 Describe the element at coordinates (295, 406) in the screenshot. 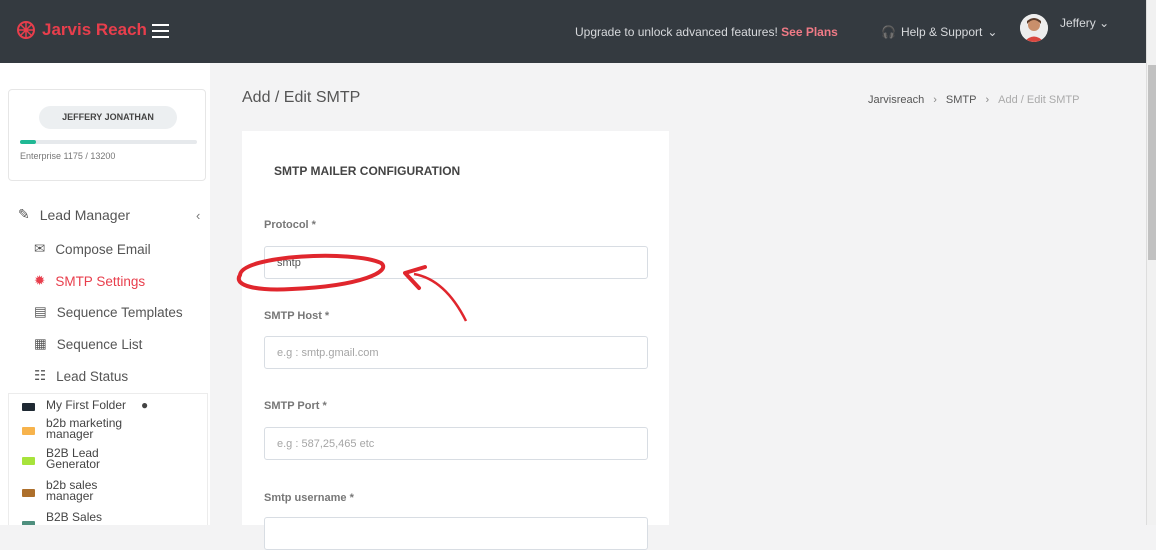

I see `smtp-port-label: SMTP Port *` at that location.